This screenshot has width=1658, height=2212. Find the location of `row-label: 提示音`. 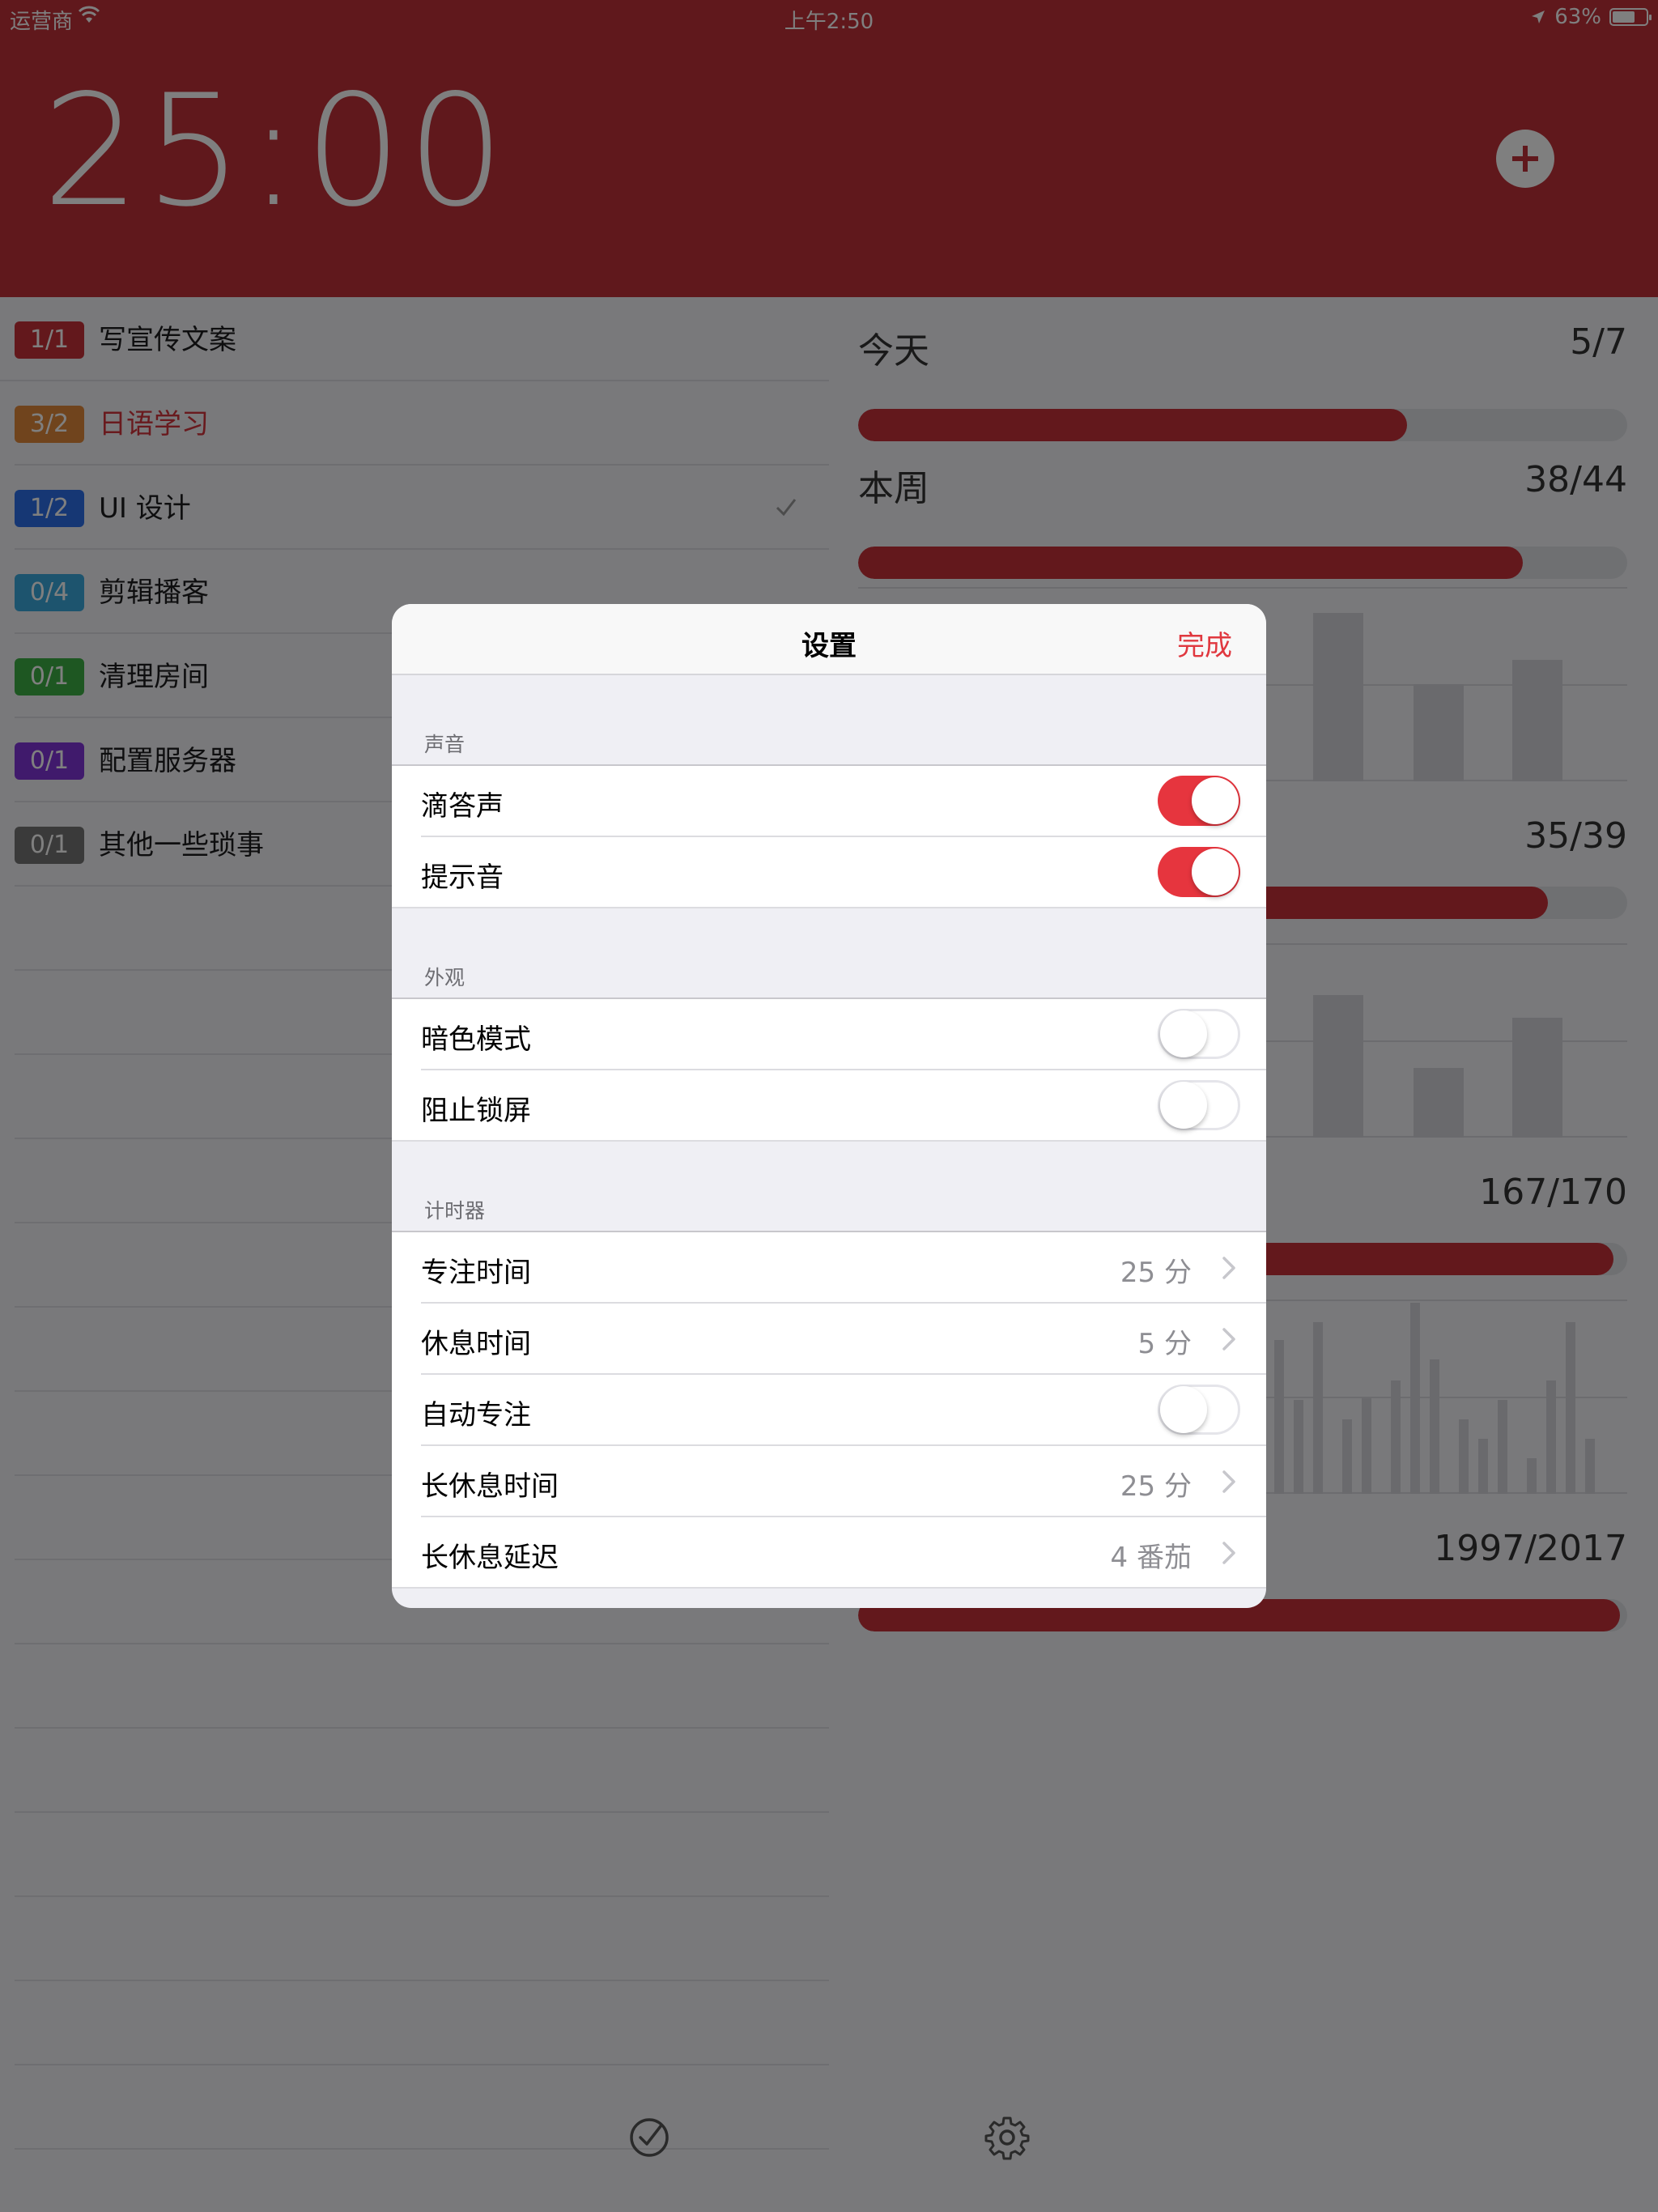

row-label: 提示音 is located at coordinates (462, 877).